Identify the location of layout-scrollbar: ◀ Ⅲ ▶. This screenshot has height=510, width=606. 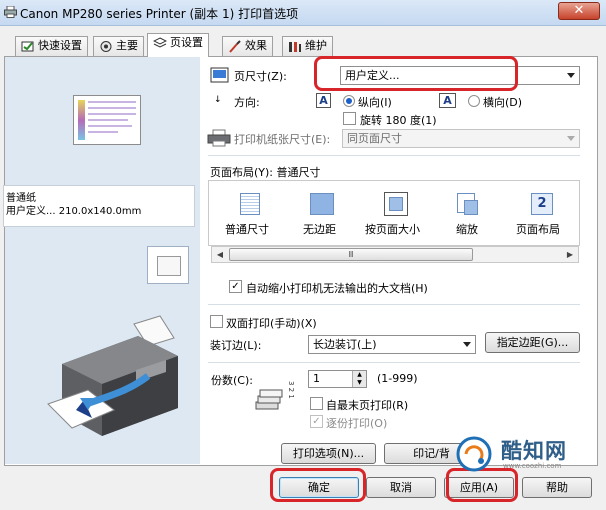
(395, 254).